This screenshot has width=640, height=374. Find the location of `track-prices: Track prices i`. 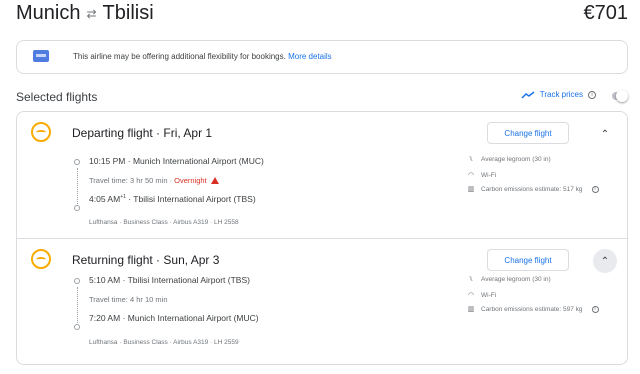

track-prices: Track prices i is located at coordinates (558, 94).